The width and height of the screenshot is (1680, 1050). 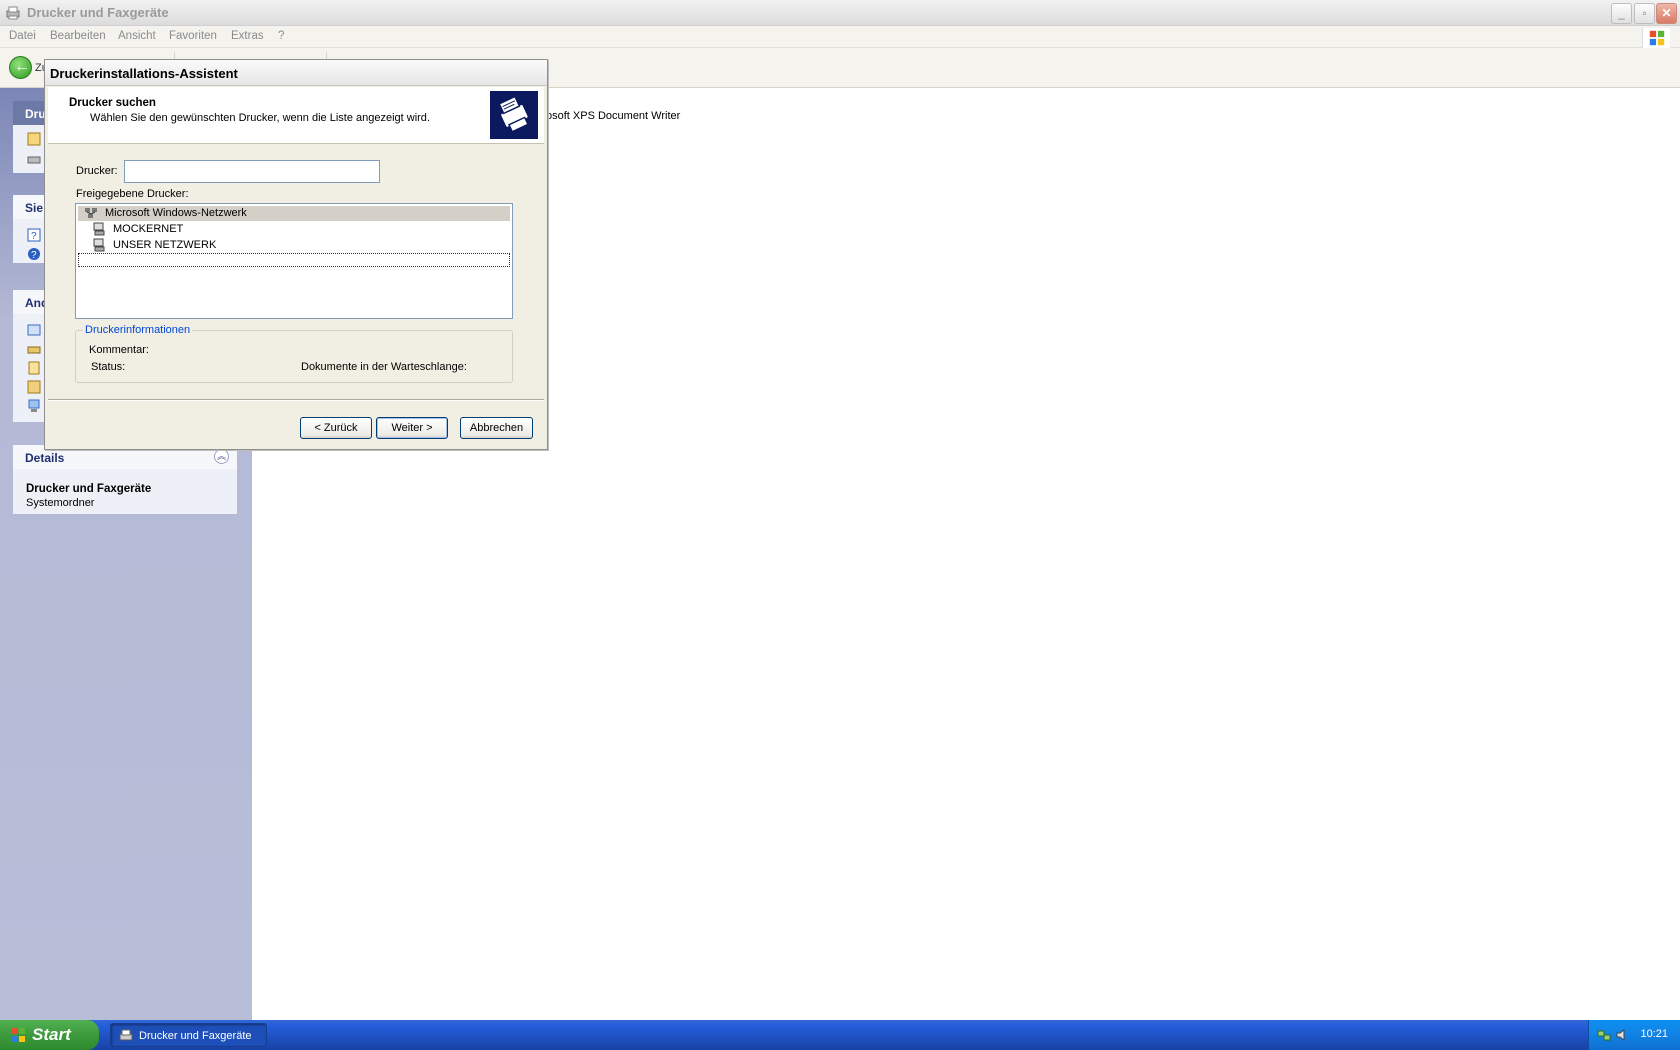 What do you see at coordinates (412, 428) in the screenshot?
I see `next-button: Weiter >` at bounding box center [412, 428].